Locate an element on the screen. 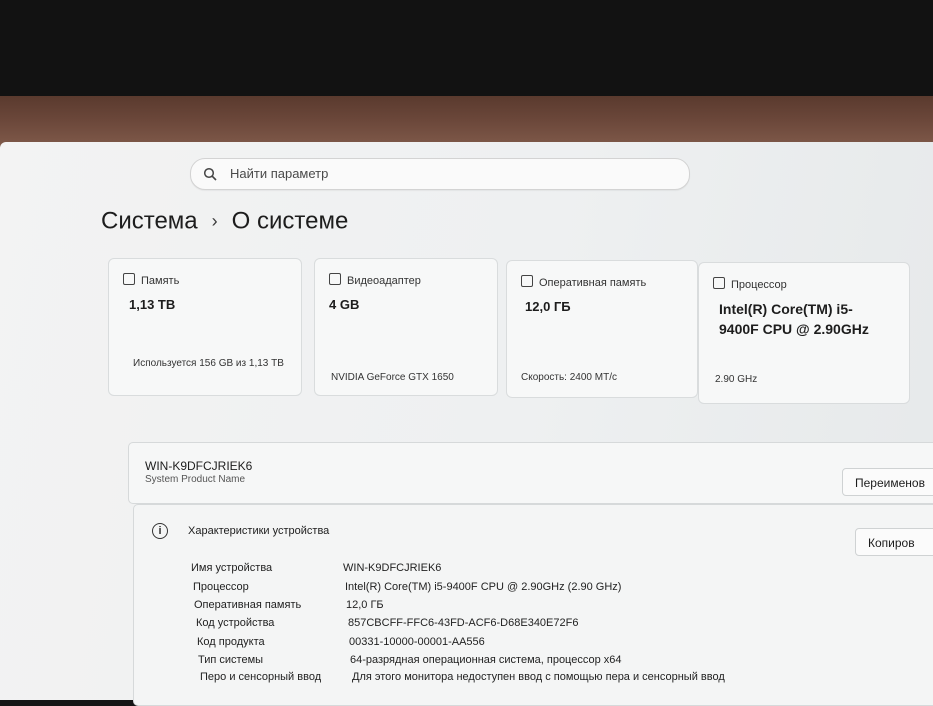 The width and height of the screenshot is (933, 706). cpu-icon is located at coordinates (719, 283).